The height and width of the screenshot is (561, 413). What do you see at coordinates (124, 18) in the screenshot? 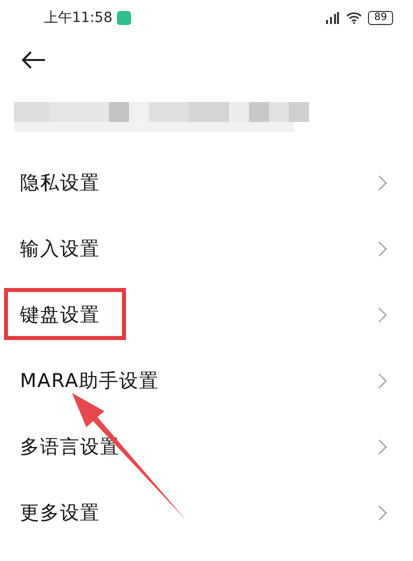
I see `app-notification-icon` at bounding box center [124, 18].